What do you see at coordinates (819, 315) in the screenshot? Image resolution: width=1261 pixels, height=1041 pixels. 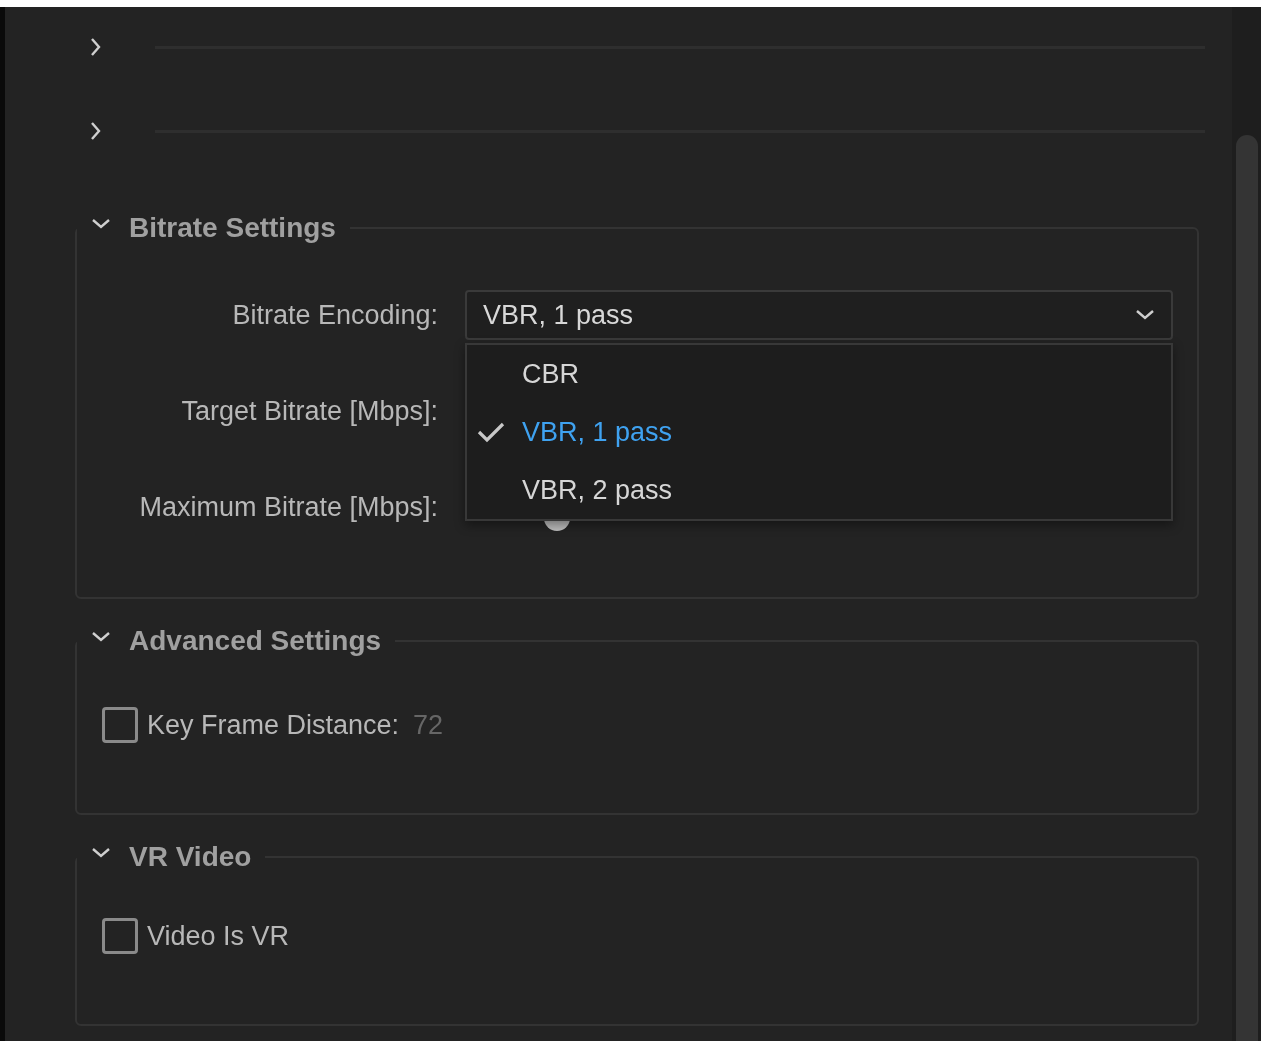 I see `dropdown: VBR, 1 pass` at bounding box center [819, 315].